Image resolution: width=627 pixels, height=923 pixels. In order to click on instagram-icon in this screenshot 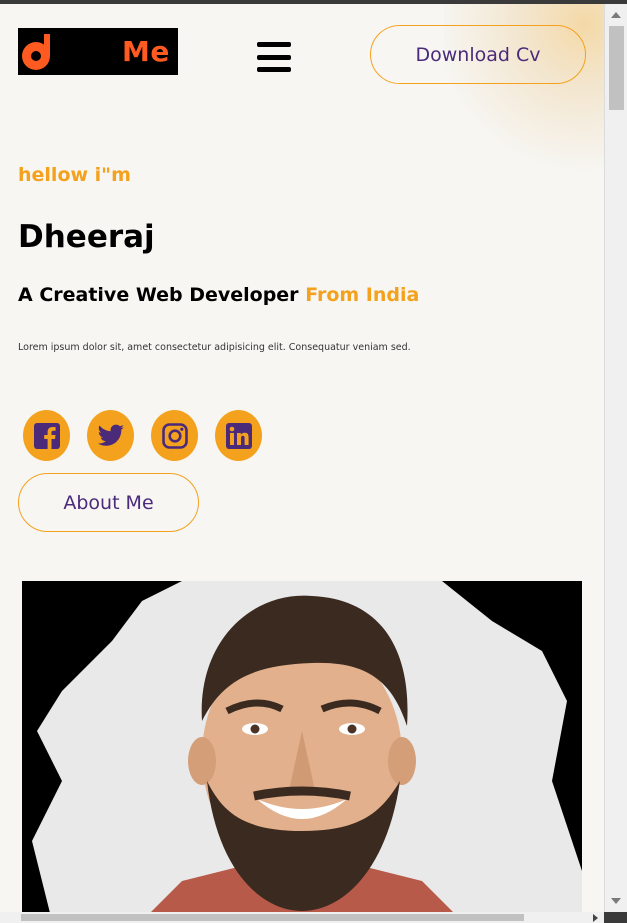, I will do `click(174, 435)`.